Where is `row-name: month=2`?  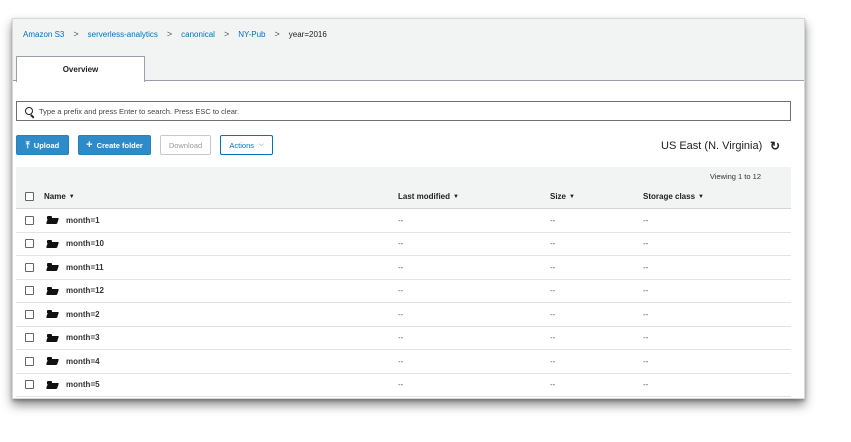 row-name: month=2 is located at coordinates (83, 314).